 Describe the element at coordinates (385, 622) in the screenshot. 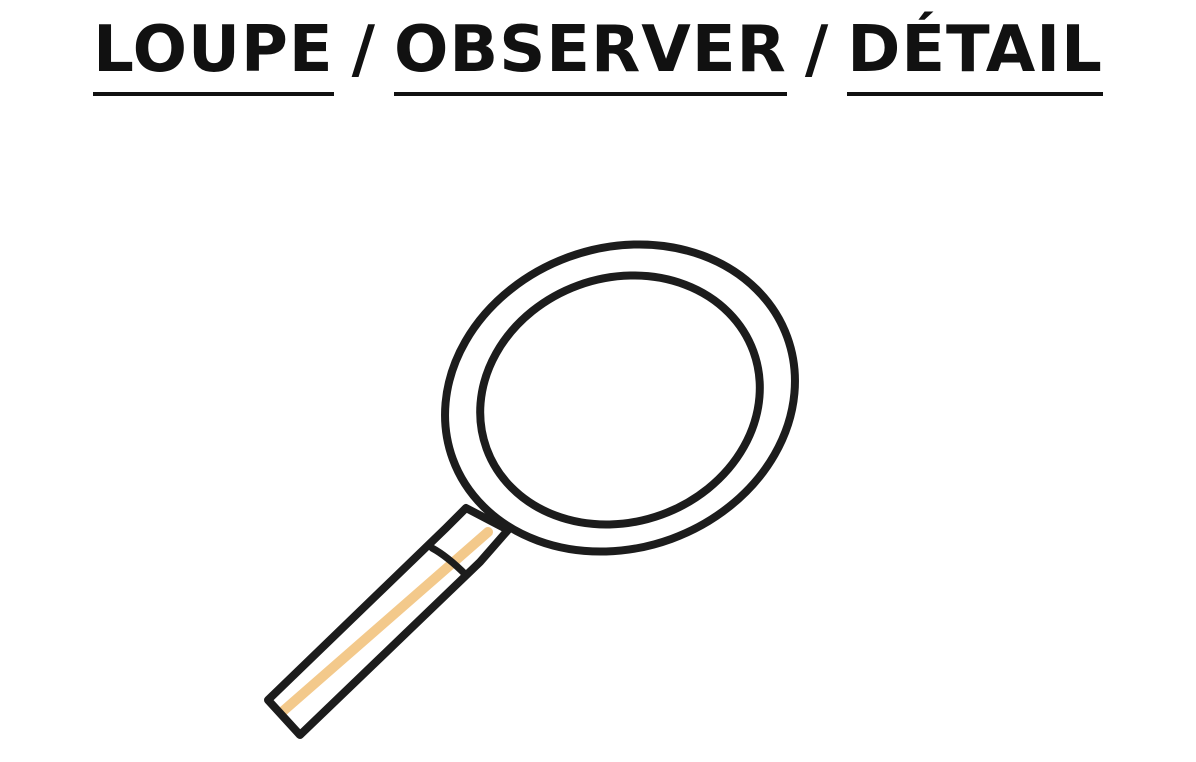

I see `handle-highlight` at that location.